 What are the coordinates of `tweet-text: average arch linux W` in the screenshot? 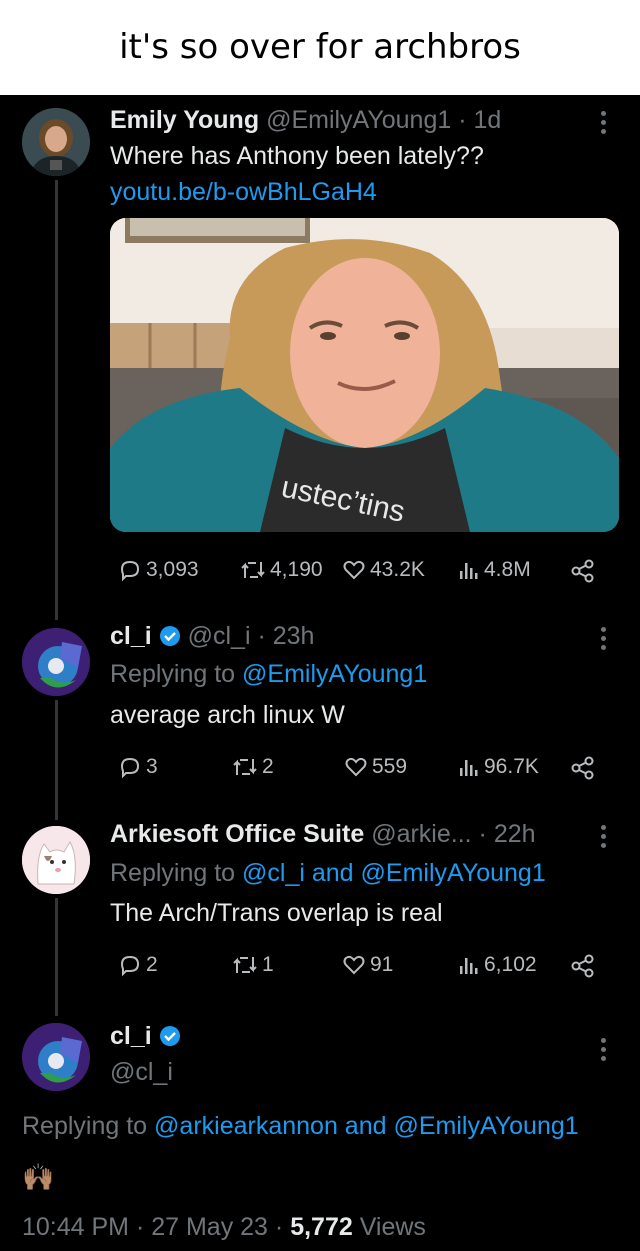 It's located at (227, 715).